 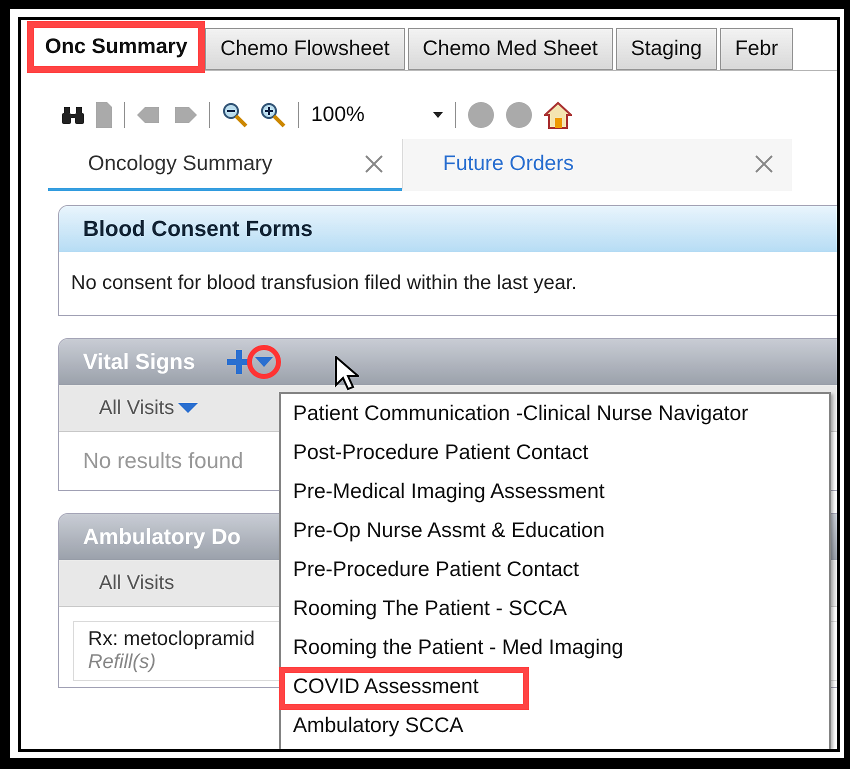 I want to click on menu-item: Pre-Medical Imaging Assessment, so click(x=555, y=493).